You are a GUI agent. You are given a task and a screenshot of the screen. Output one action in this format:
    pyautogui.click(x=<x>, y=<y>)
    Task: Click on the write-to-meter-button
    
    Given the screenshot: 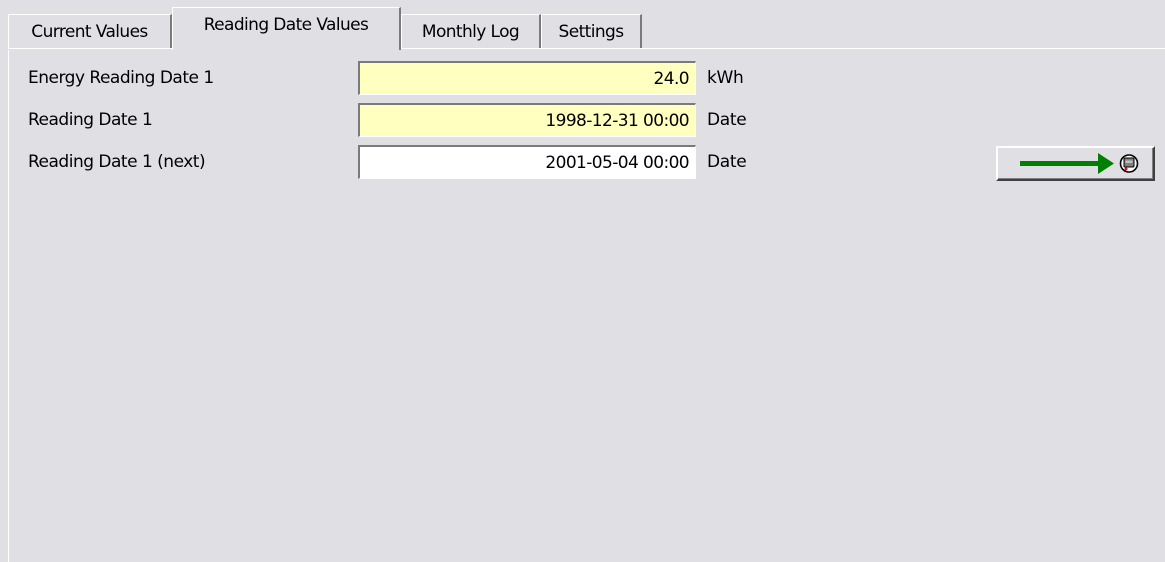 What is the action you would take?
    pyautogui.click(x=1075, y=163)
    